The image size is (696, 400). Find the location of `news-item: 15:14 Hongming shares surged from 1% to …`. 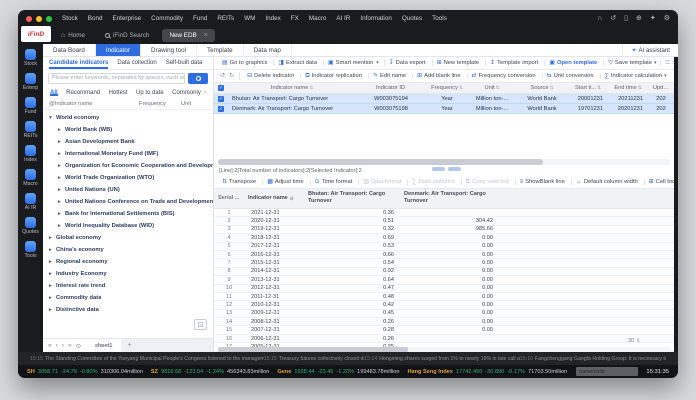

news-item: 15:14 Hongming shares surged from 1% to … is located at coordinates (442, 359).